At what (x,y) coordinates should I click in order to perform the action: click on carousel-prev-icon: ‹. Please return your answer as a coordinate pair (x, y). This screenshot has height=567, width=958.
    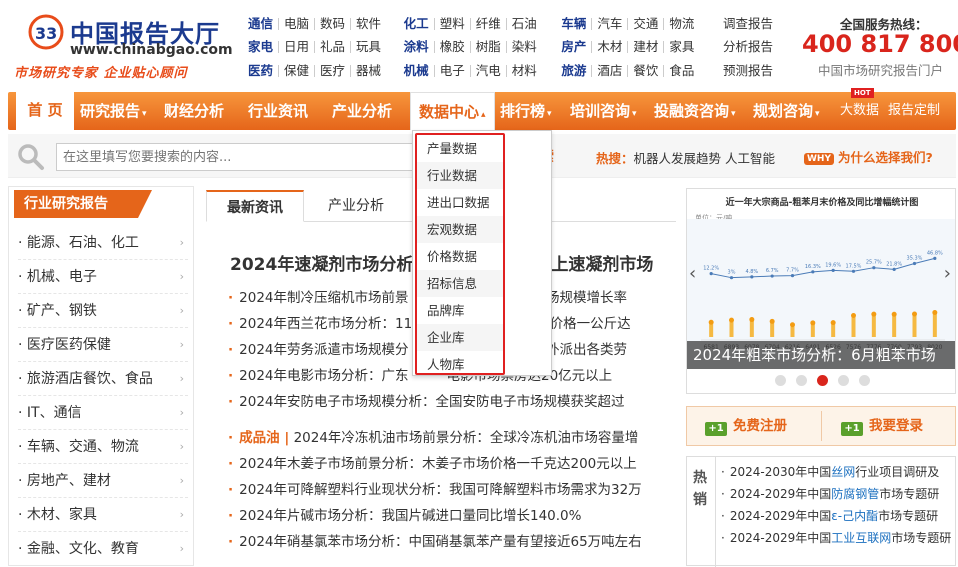
    Looking at the image, I should click on (692, 273).